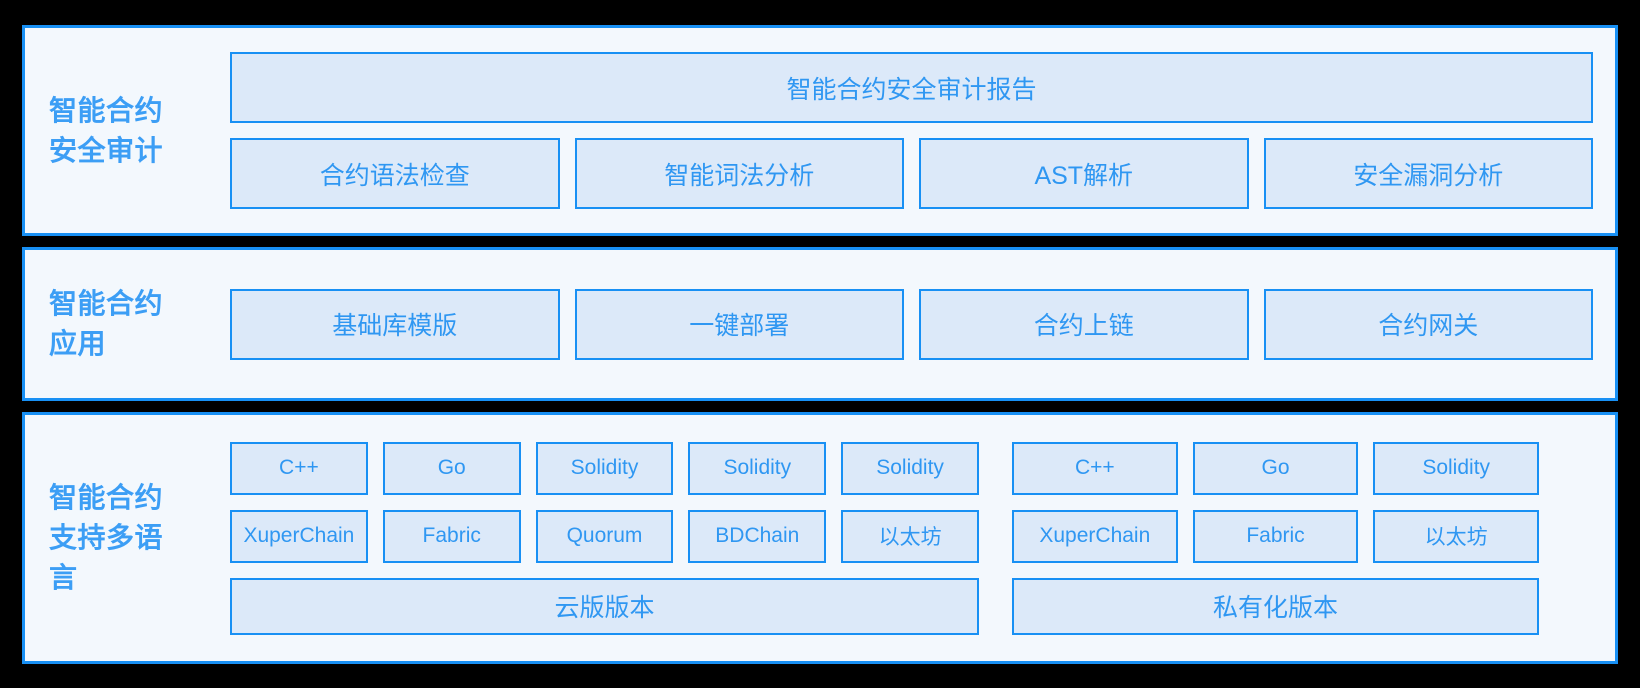 The width and height of the screenshot is (1640, 688). What do you see at coordinates (395, 324) in the screenshot?
I see `app-item-base-template: 基础库模版` at bounding box center [395, 324].